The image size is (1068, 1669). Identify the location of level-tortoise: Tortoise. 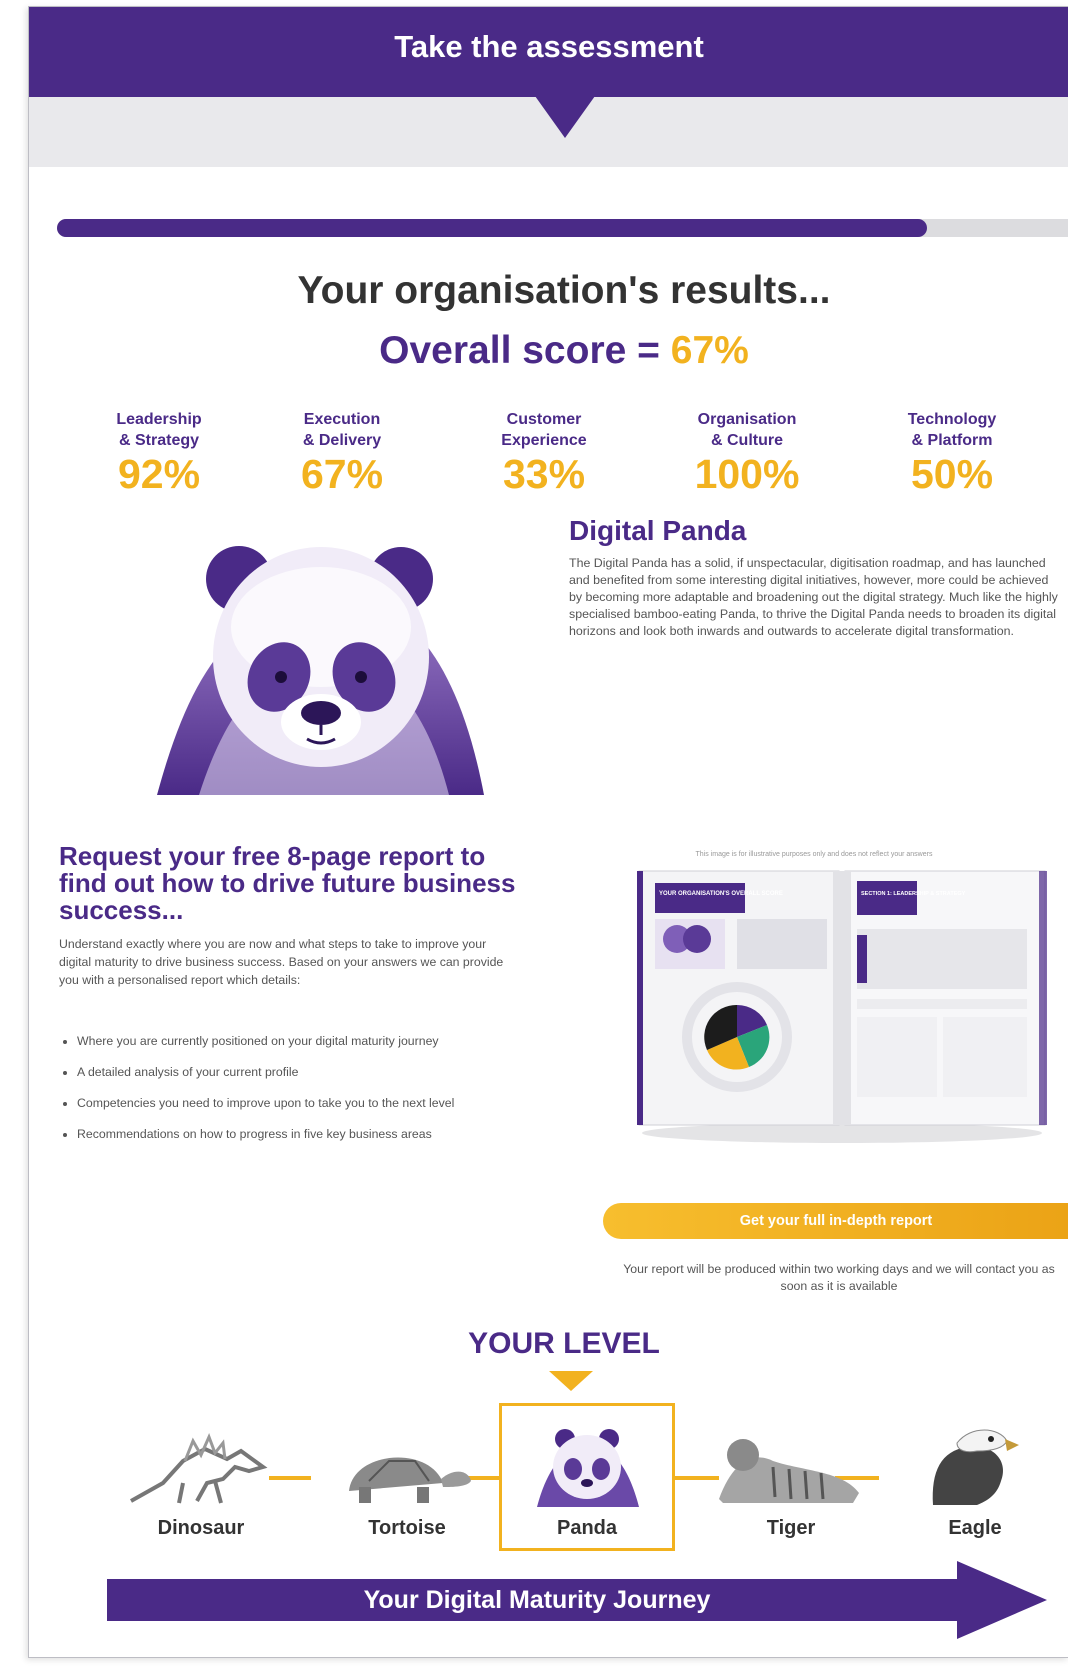
(407, 1481).